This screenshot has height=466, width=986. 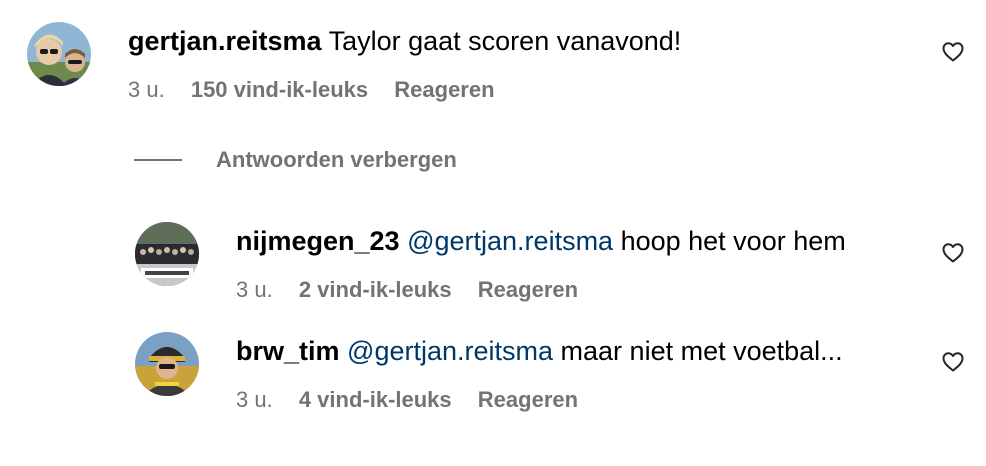 What do you see at coordinates (318, 241) in the screenshot?
I see `reply-username: nijmegen_23` at bounding box center [318, 241].